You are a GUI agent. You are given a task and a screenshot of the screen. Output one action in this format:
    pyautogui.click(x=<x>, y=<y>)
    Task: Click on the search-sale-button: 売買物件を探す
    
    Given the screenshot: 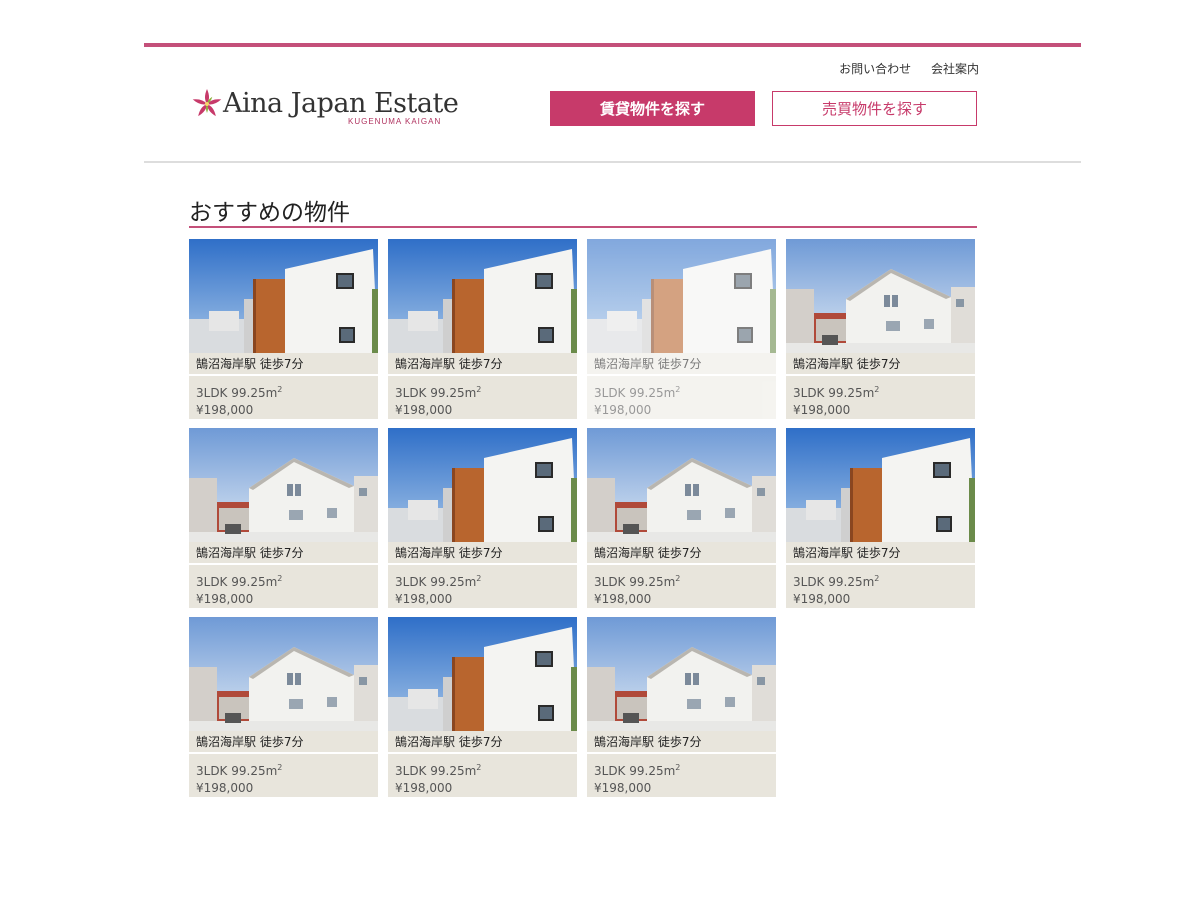 What is the action you would take?
    pyautogui.click(x=874, y=108)
    